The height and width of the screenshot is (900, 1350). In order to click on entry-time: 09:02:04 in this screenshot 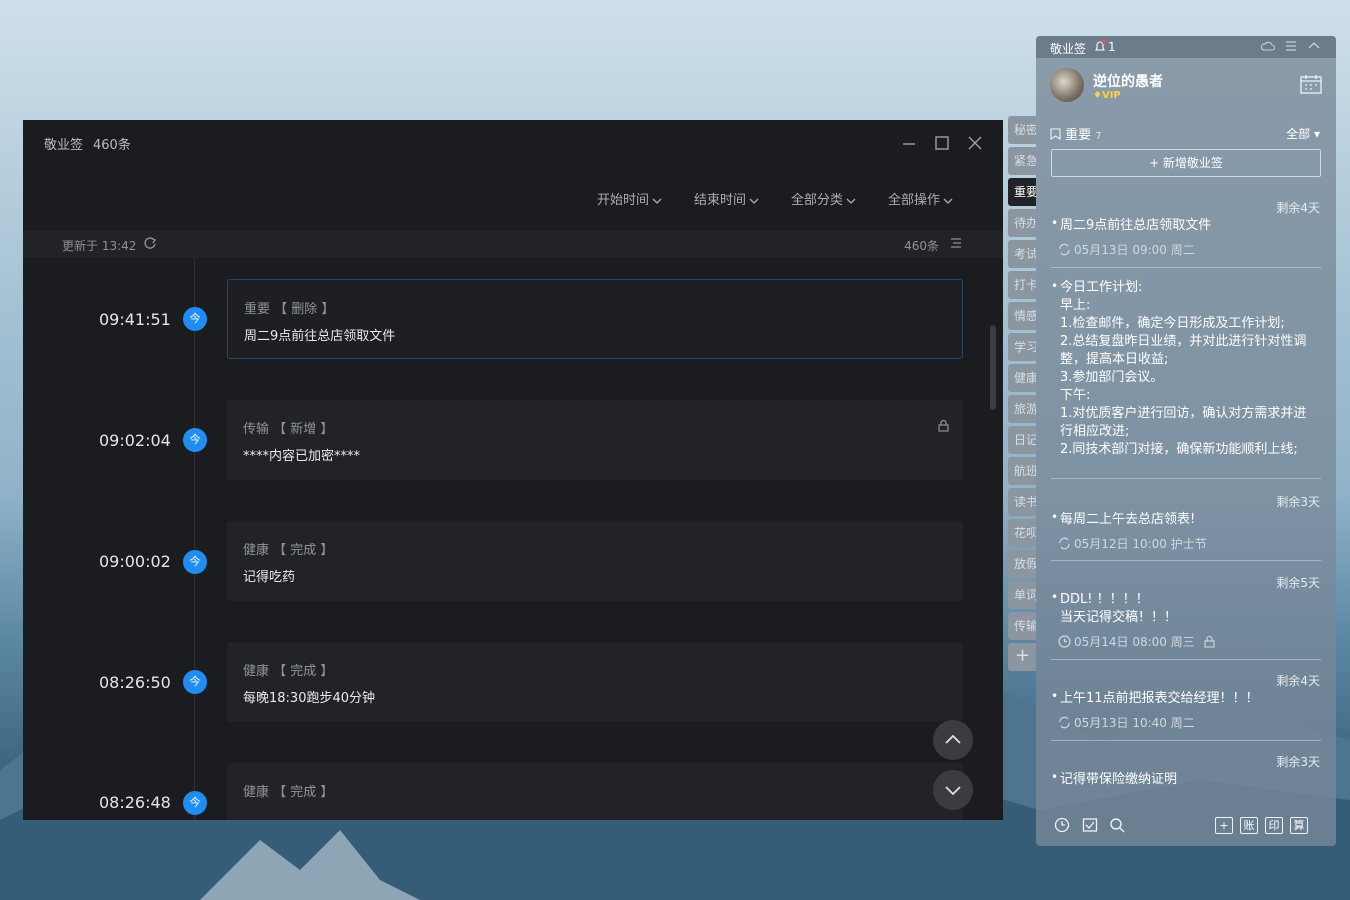, I will do `click(135, 440)`.